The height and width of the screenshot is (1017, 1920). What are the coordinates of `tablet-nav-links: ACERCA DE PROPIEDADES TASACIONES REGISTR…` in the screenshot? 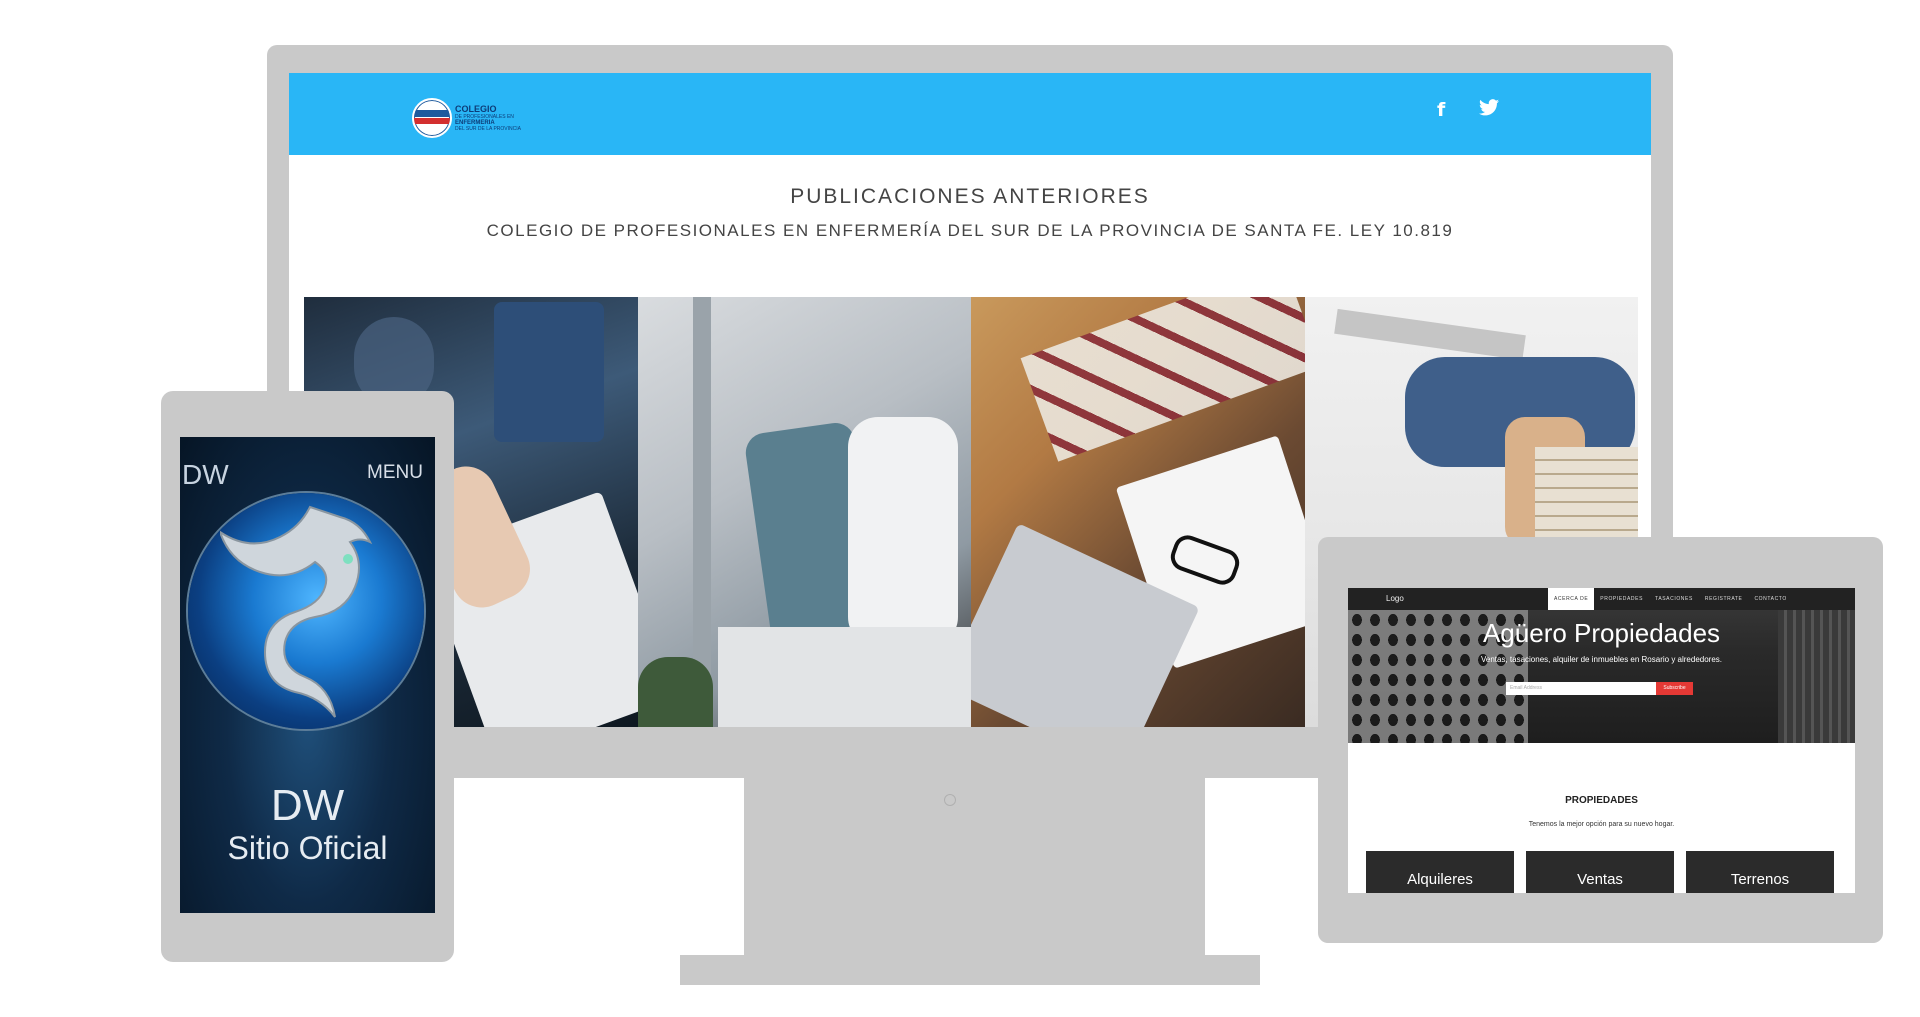 It's located at (1670, 599).